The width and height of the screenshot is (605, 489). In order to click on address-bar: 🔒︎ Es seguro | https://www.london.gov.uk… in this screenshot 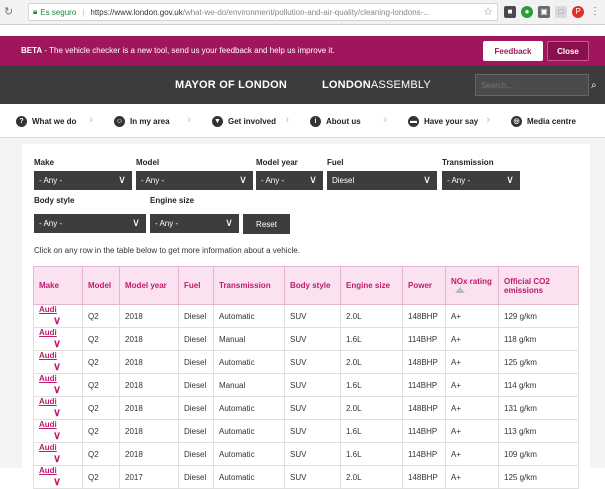, I will do `click(263, 12)`.